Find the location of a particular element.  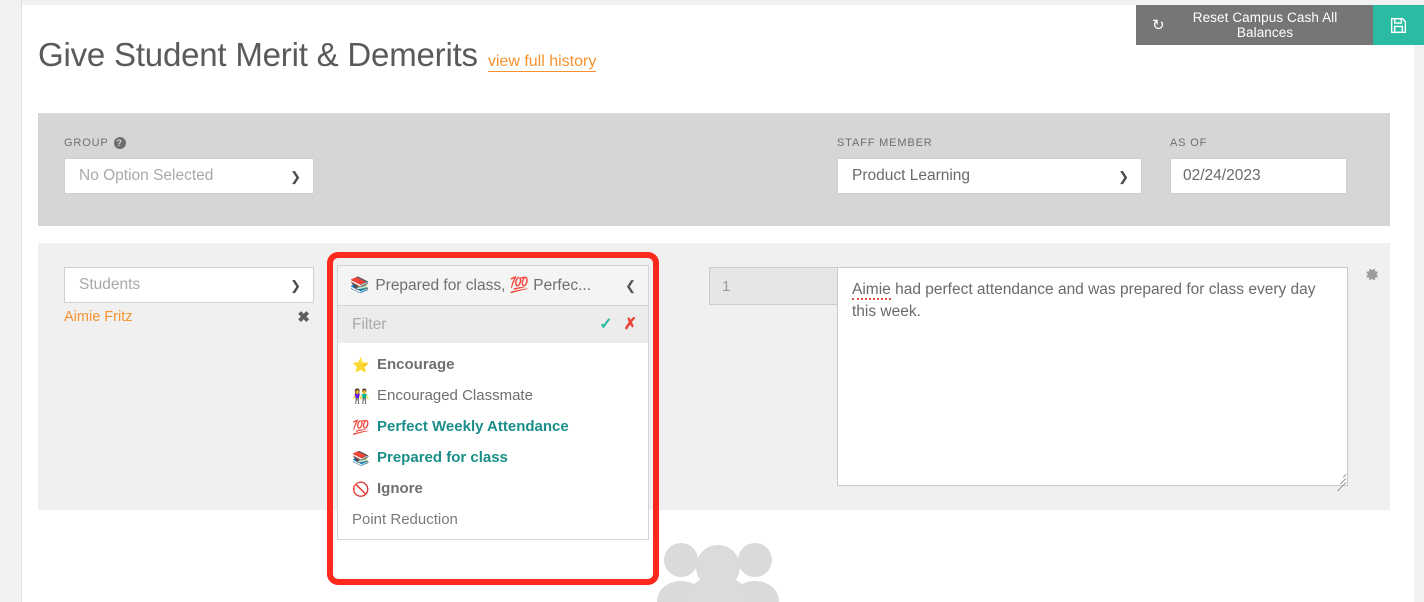

behaviour-option-encouraged-classmate: 👫 Encouraged Classmate is located at coordinates (493, 395).